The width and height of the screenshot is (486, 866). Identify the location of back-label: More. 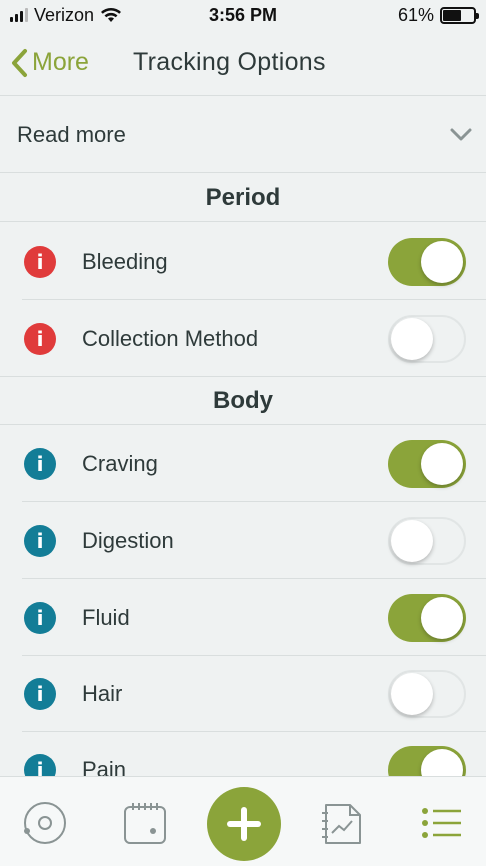
(60, 62).